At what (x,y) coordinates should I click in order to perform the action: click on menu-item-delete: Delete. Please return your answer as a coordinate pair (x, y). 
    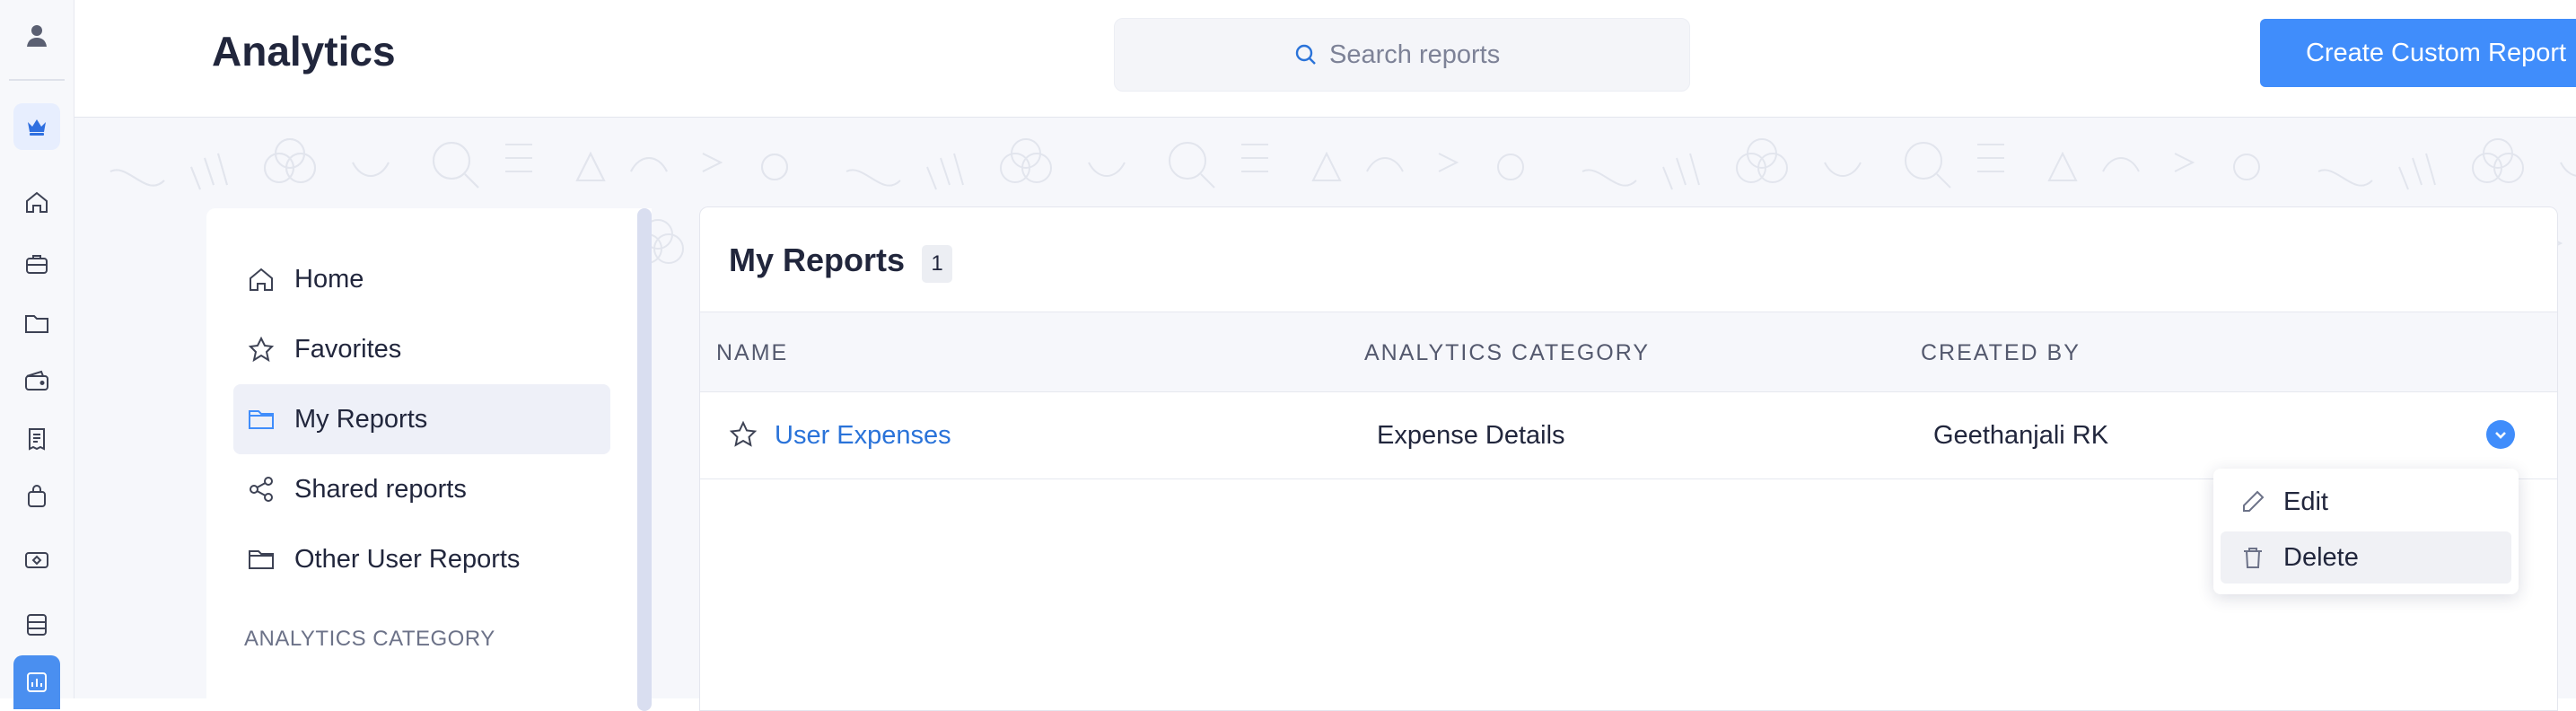
    Looking at the image, I should click on (2366, 557).